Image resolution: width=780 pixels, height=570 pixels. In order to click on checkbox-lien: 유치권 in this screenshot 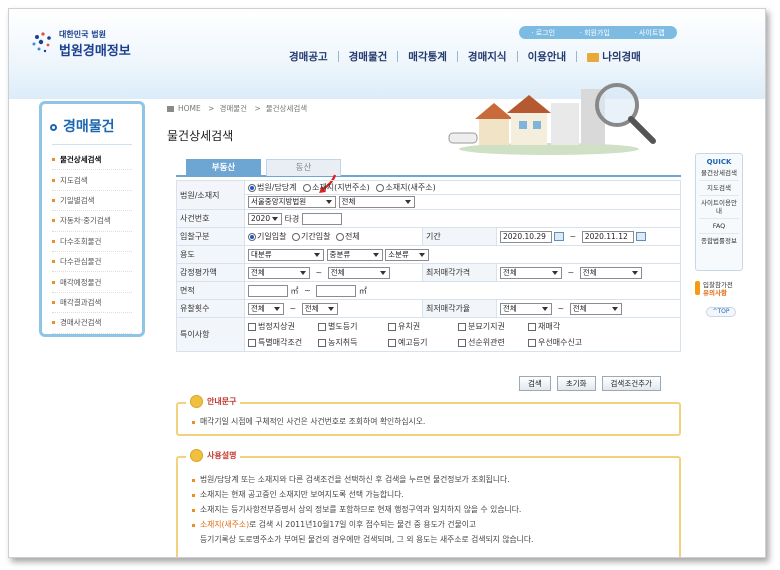, I will do `click(423, 326)`.